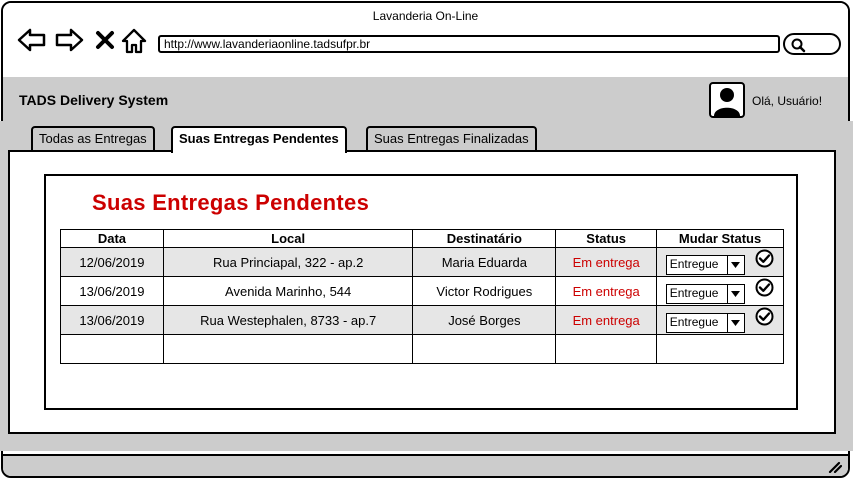 Image resolution: width=853 pixels, height=481 pixels. I want to click on forward-arrow-icon, so click(69, 42).